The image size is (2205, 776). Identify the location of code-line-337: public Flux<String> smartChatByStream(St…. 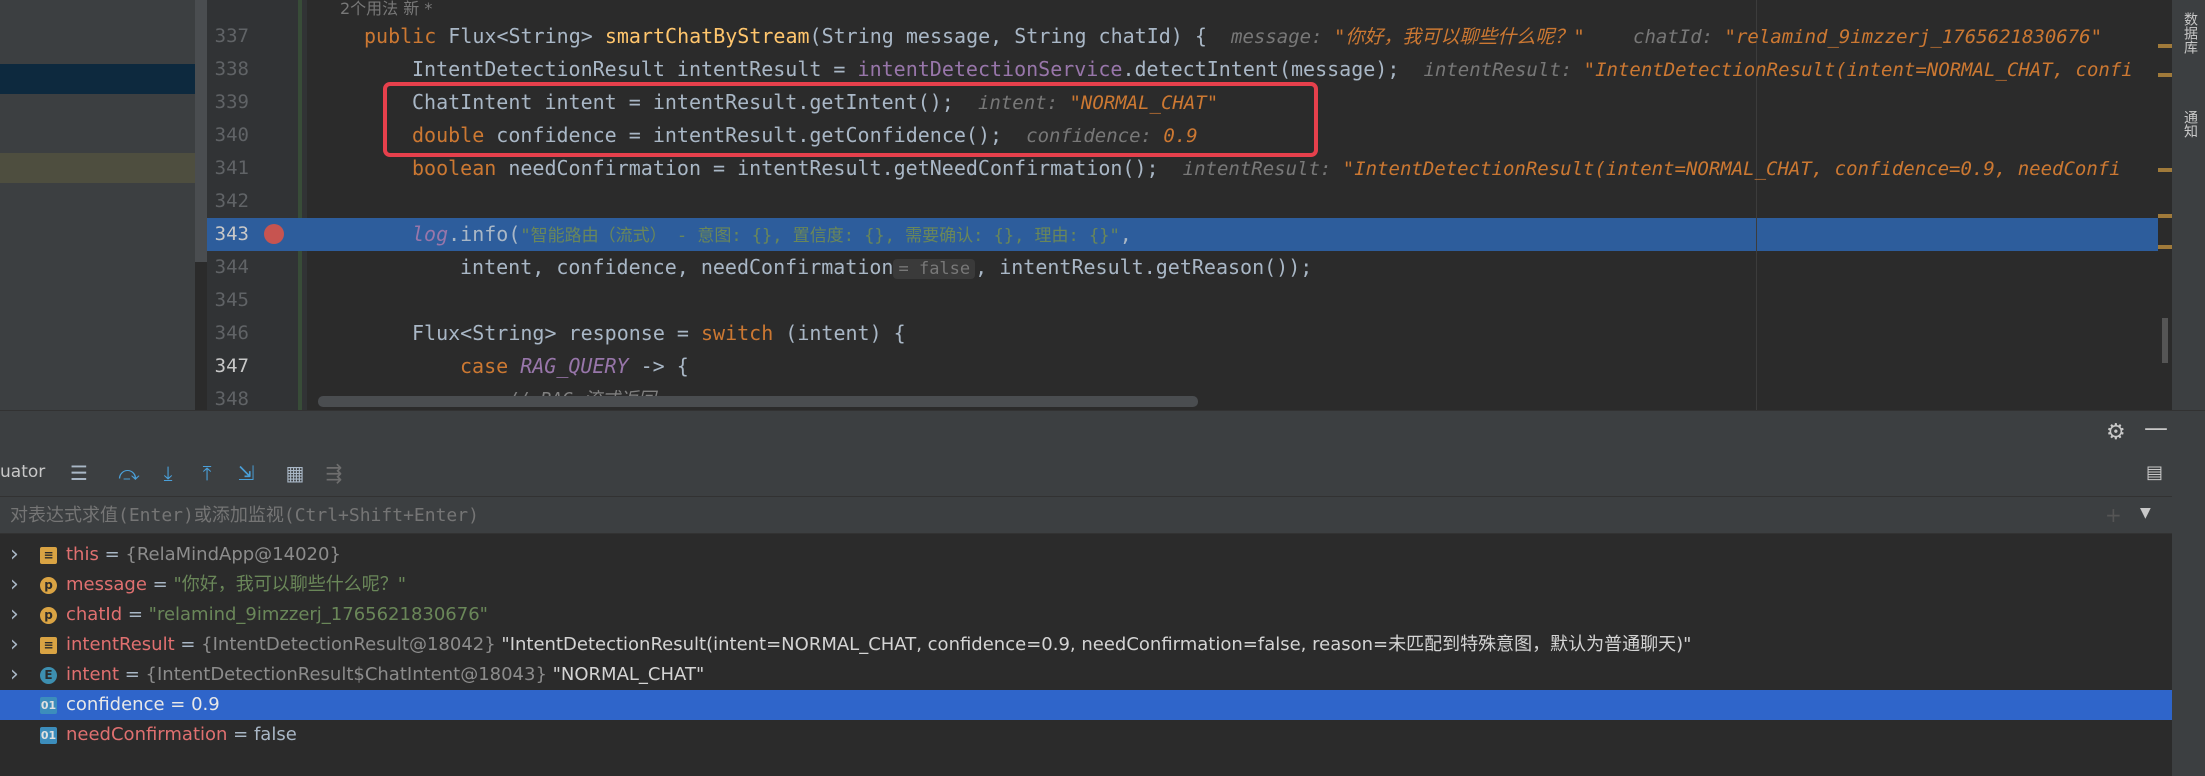
(1233, 36).